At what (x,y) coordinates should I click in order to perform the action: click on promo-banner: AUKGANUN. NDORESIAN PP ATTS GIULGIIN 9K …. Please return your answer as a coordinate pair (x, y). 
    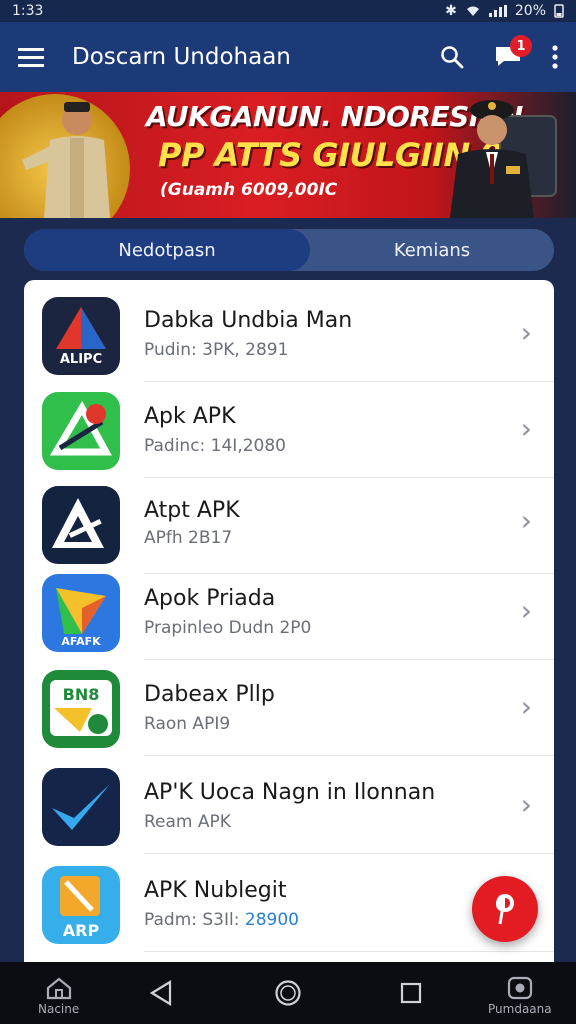
    Looking at the image, I should click on (288, 155).